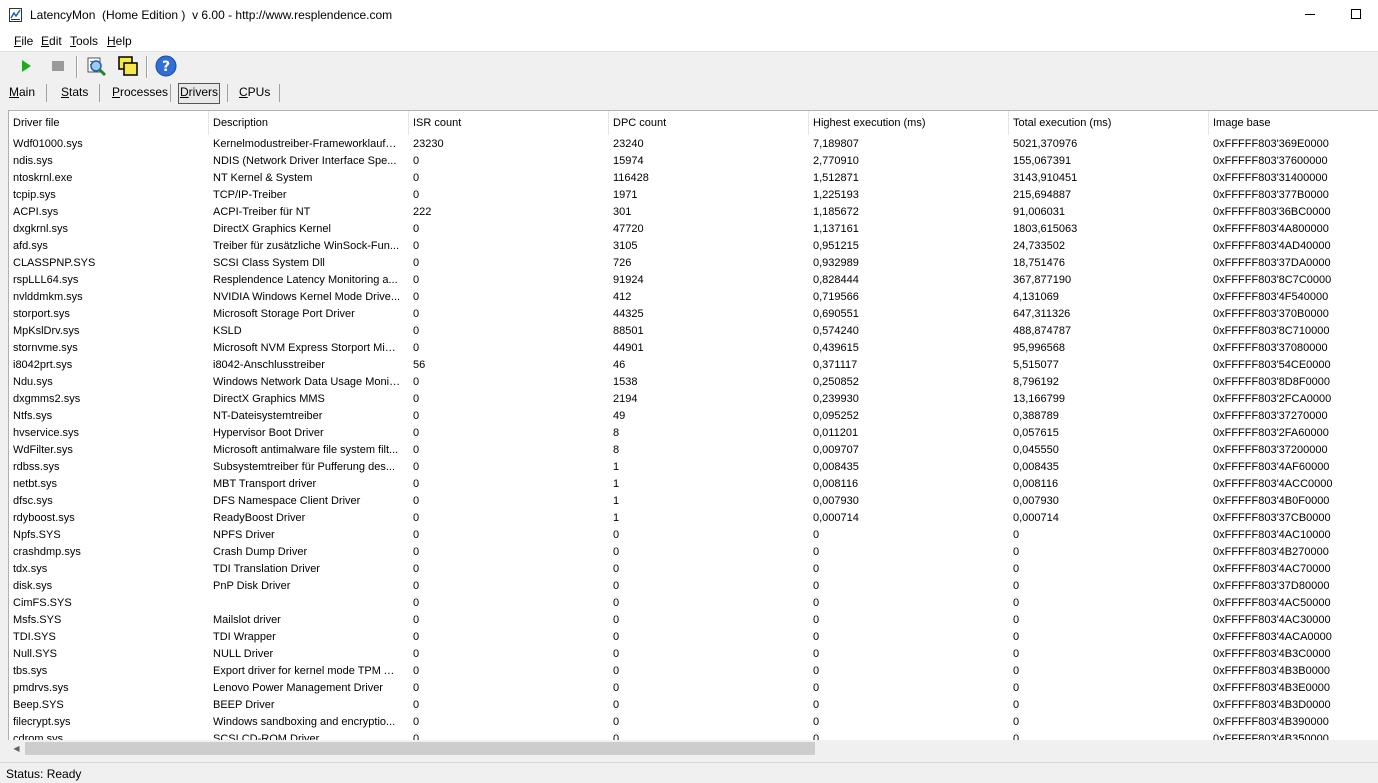  Describe the element at coordinates (1045, 178) in the screenshot. I see `table-cell: 3143,910451` at that location.